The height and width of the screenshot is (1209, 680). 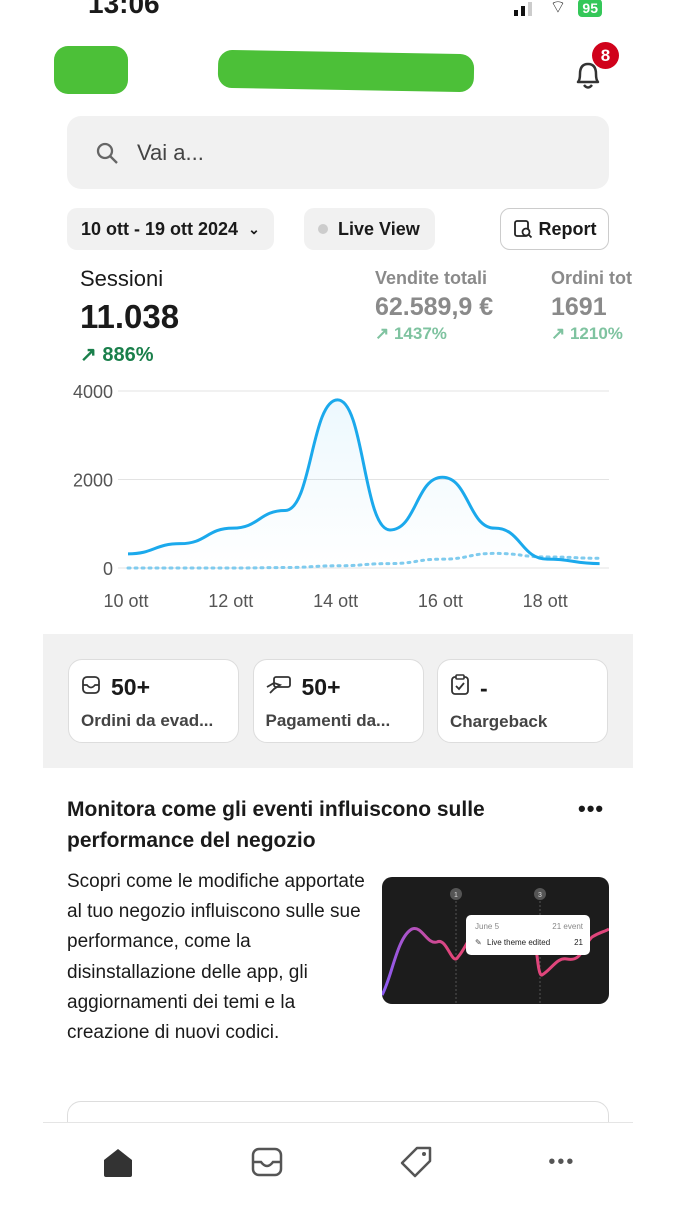 What do you see at coordinates (125, 601) in the screenshot?
I see `x-tick-label: 10 ott` at bounding box center [125, 601].